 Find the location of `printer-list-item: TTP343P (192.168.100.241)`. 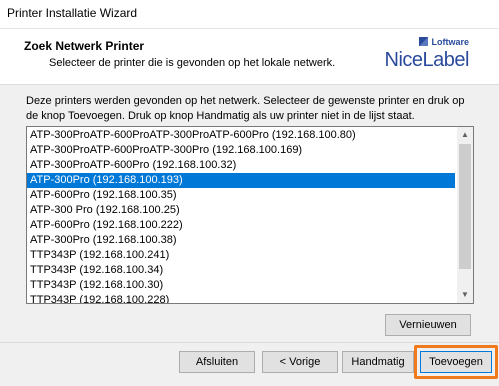

printer-list-item: TTP343P (192.168.100.241) is located at coordinates (241, 255).